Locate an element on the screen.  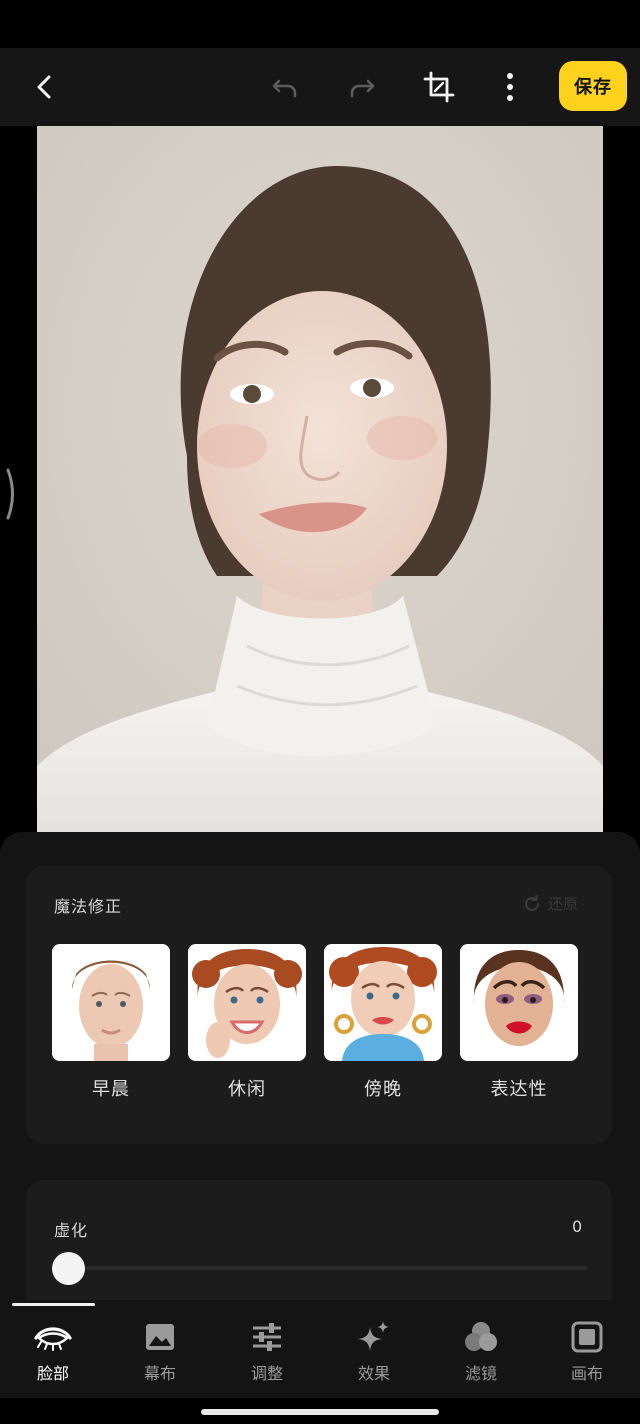
status-bar is located at coordinates (320, 24).